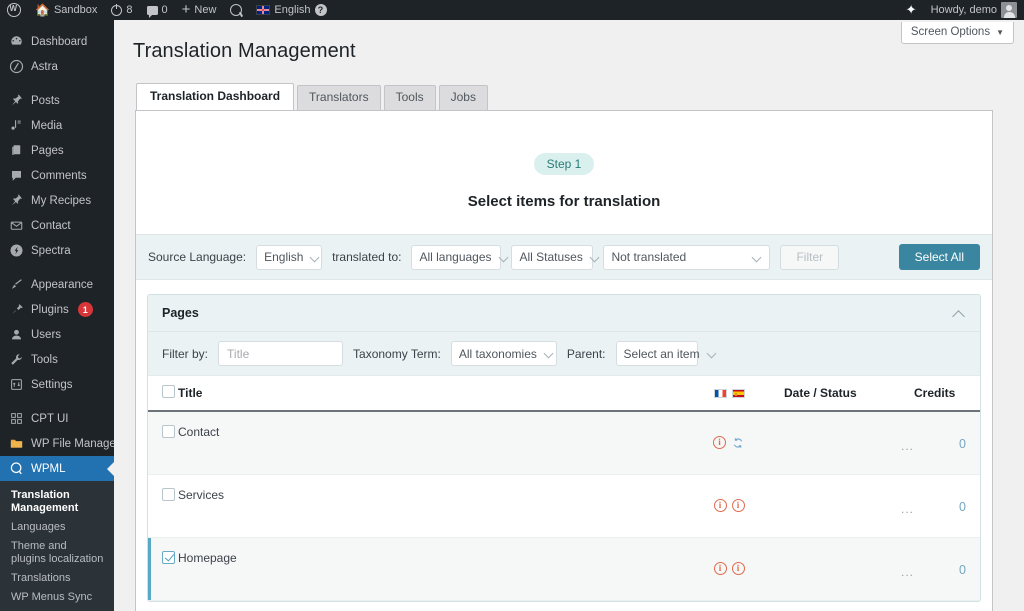 Image resolution: width=1024 pixels, height=611 pixels. Describe the element at coordinates (201, 494) in the screenshot. I see `row-title: Services` at that location.